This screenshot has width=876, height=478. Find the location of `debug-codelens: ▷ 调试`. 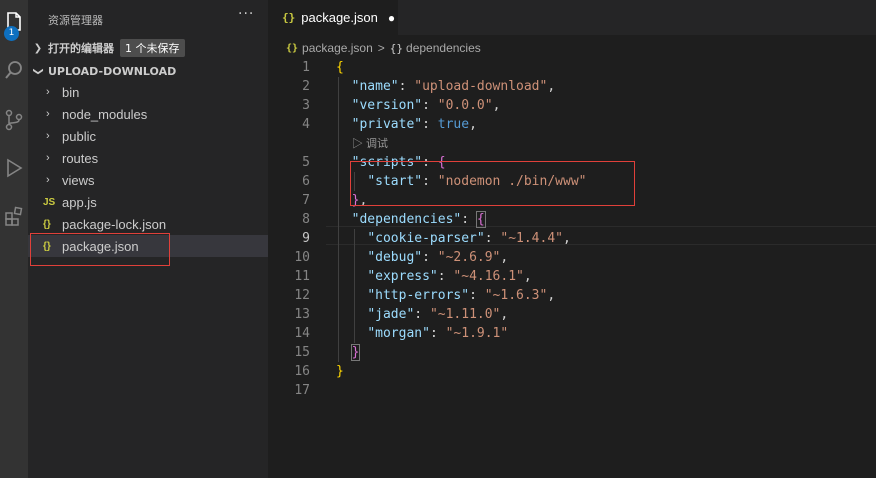

debug-codelens: ▷ 调试 is located at coordinates (370, 143).